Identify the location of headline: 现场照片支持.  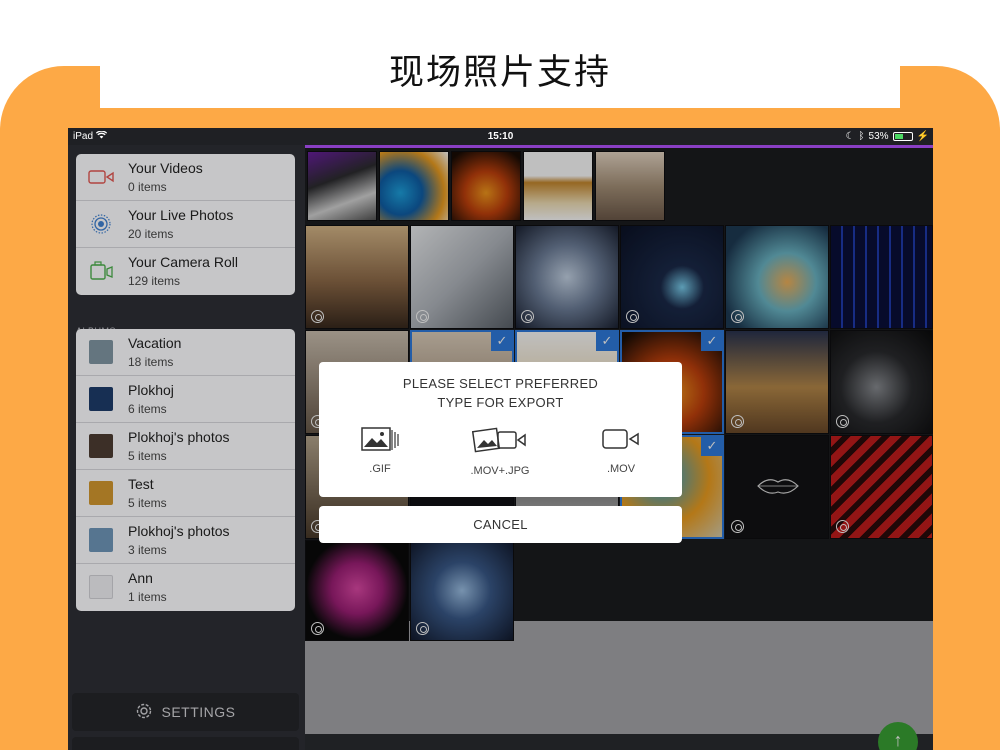
(499, 73).